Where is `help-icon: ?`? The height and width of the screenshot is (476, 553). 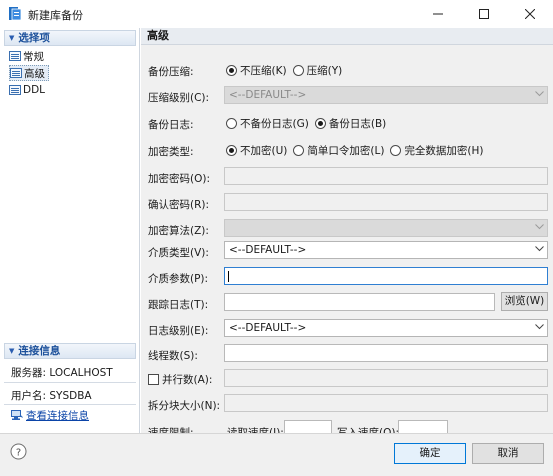
help-icon: ? is located at coordinates (18, 451).